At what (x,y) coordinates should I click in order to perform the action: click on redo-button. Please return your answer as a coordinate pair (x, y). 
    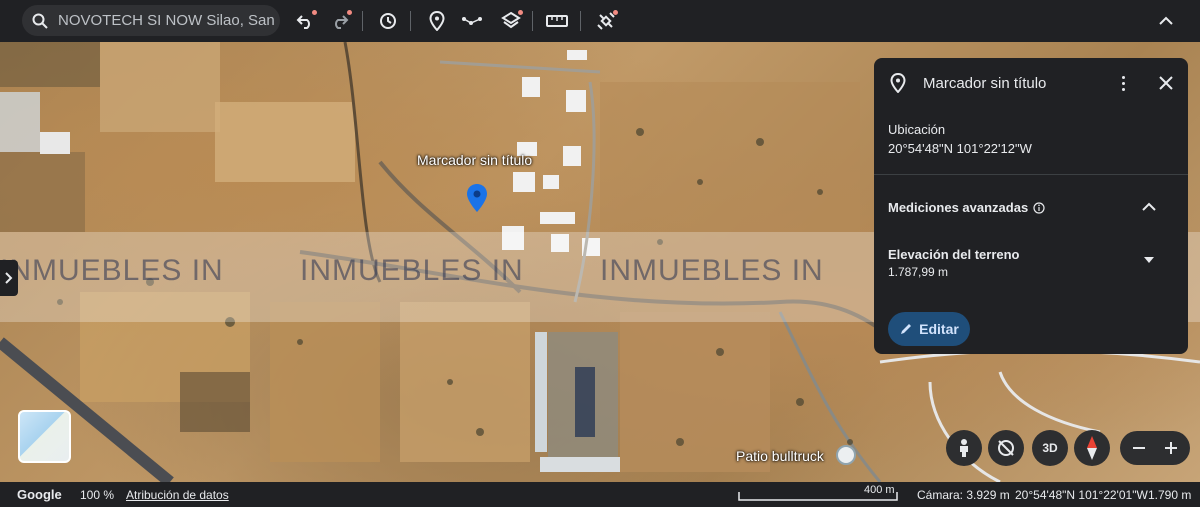
    Looking at the image, I should click on (340, 21).